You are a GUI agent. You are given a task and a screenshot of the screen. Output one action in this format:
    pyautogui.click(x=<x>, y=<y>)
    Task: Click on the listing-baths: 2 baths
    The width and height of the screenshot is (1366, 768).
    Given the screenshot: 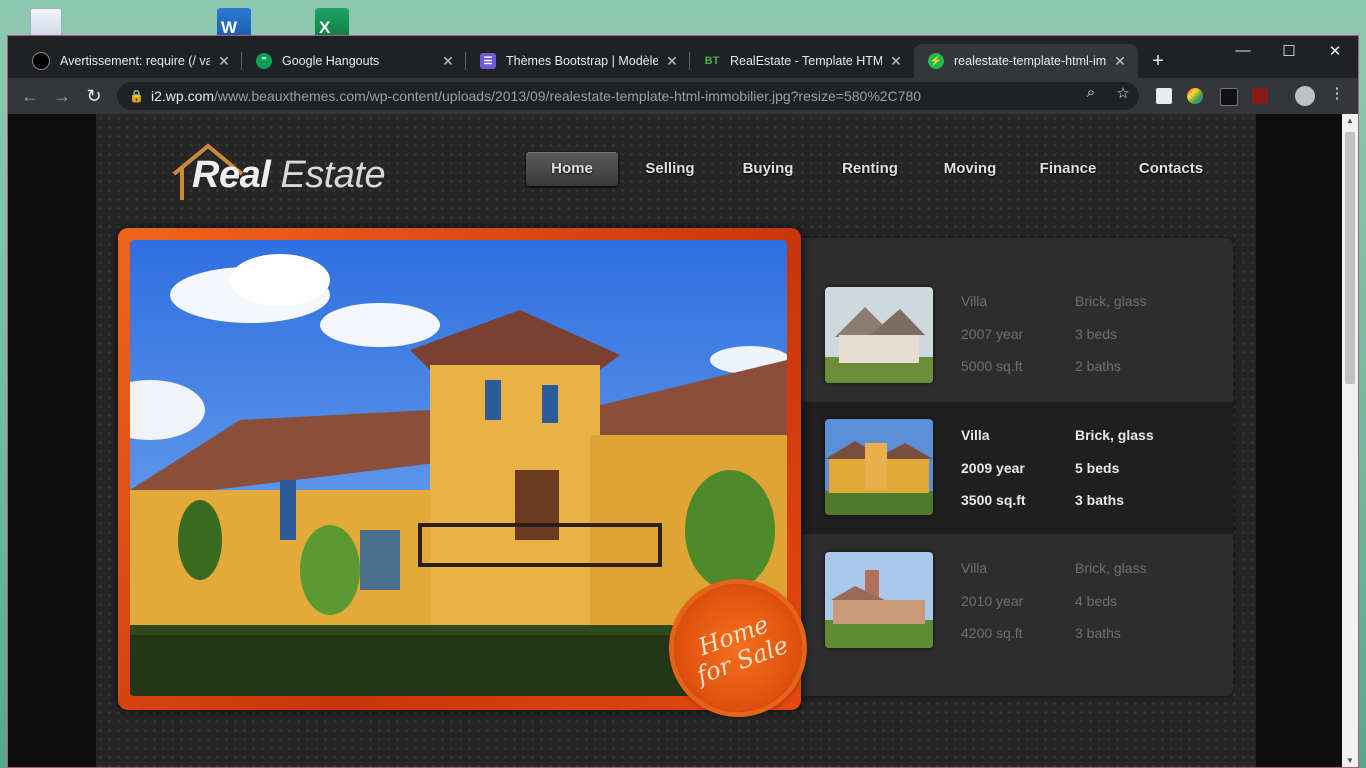 What is the action you would take?
    pyautogui.click(x=1098, y=366)
    